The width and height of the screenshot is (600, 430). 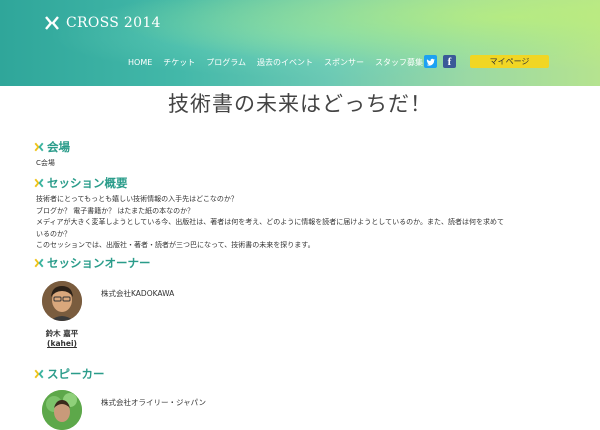 I want to click on owner-company: 株式会社KADOKAWA, so click(x=138, y=293).